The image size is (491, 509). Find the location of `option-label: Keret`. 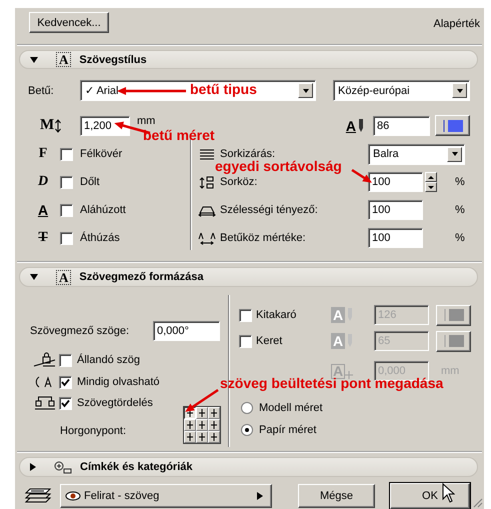

option-label: Keret is located at coordinates (270, 341).